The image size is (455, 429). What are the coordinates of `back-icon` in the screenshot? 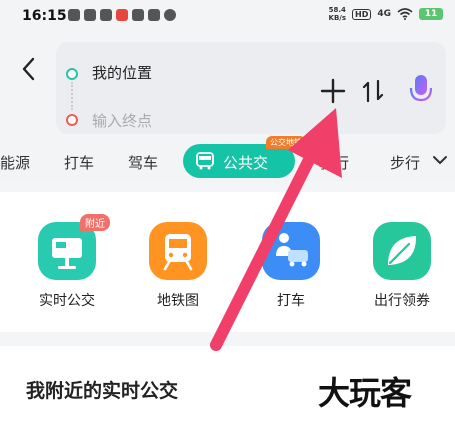 It's located at (29, 69).